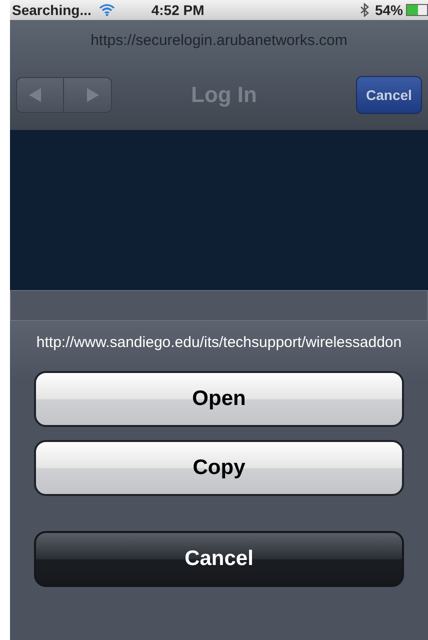  What do you see at coordinates (93, 95) in the screenshot?
I see `forward-arrow-icon` at bounding box center [93, 95].